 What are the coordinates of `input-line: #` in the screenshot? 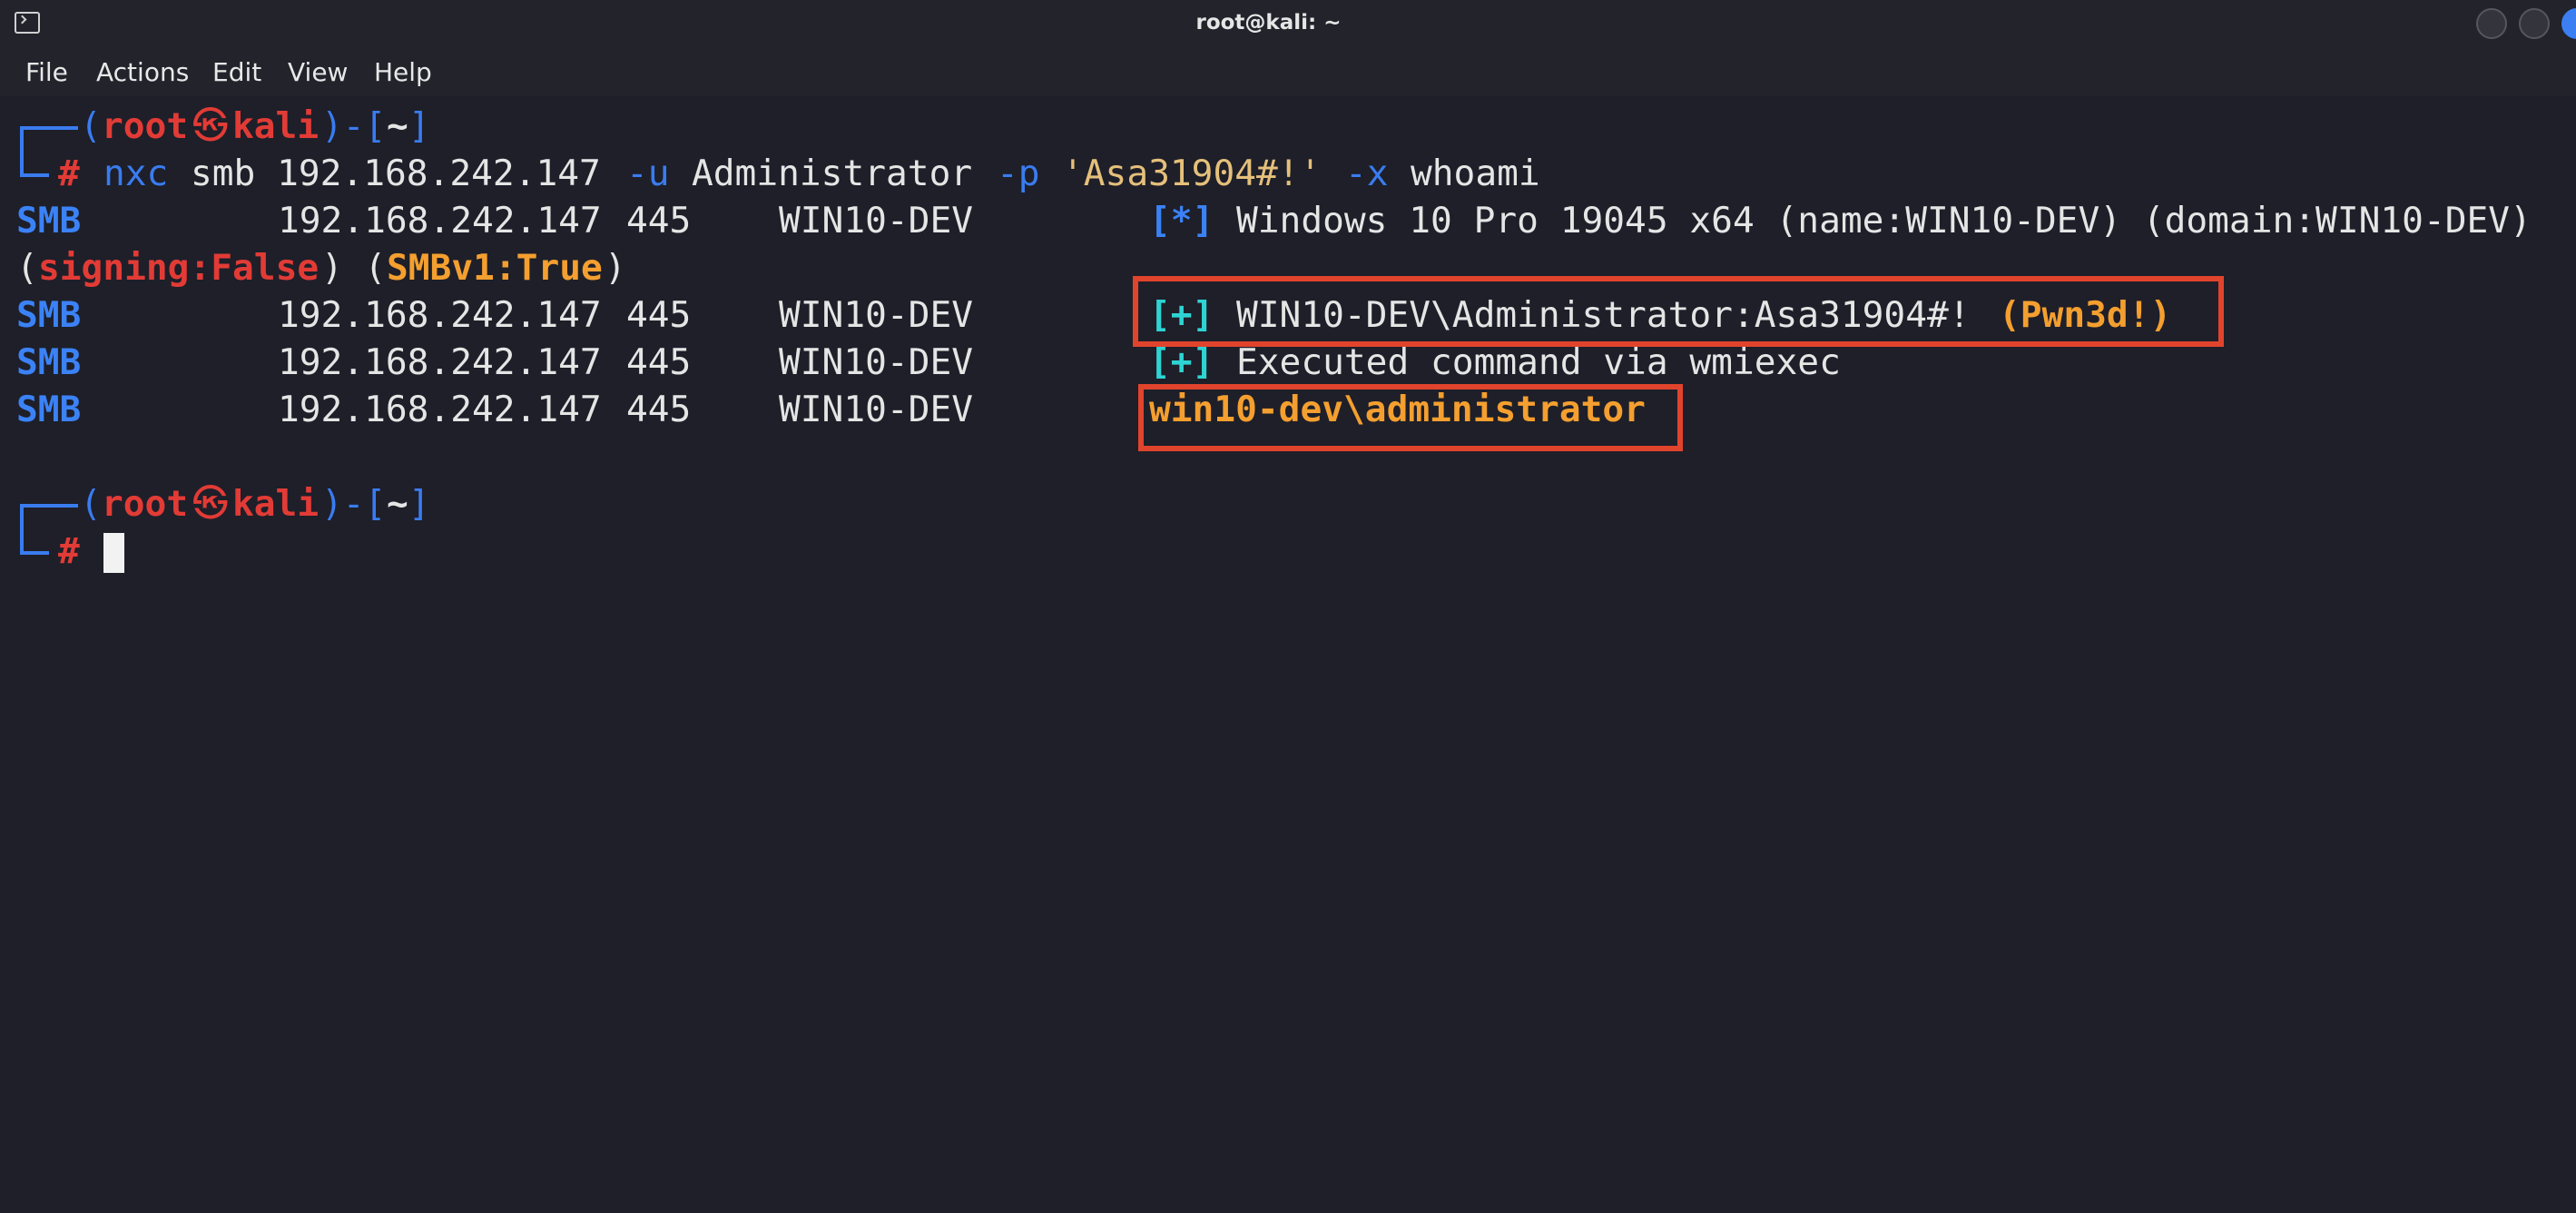 It's located at (1287, 549).